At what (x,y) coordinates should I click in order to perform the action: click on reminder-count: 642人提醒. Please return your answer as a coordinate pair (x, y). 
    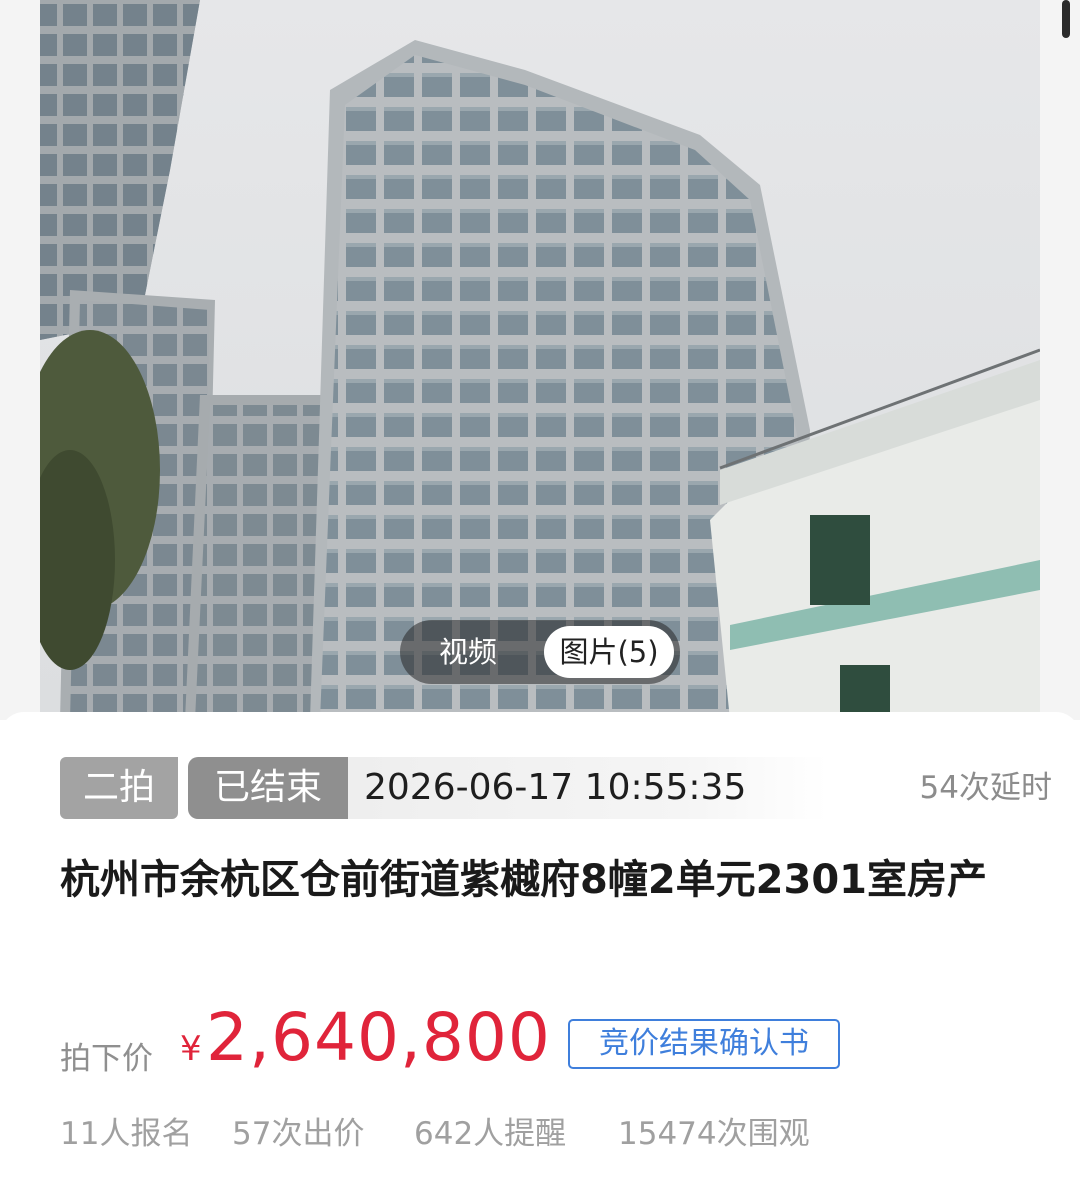
    Looking at the image, I should click on (490, 1134).